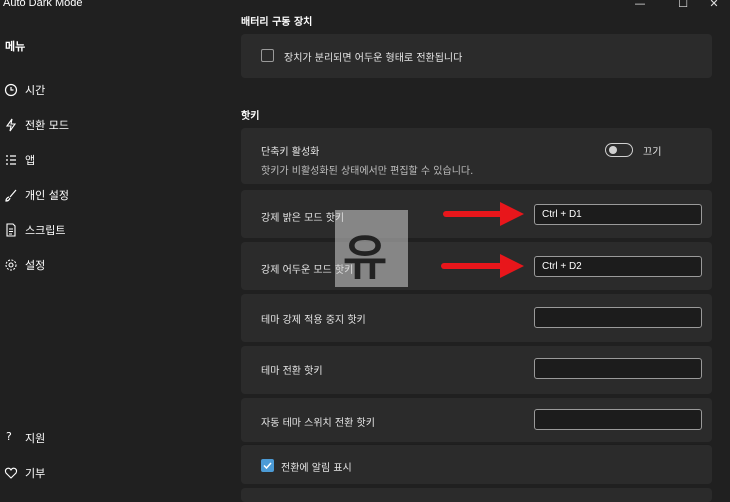  Describe the element at coordinates (11, 229) in the screenshot. I see `document-icon` at that location.